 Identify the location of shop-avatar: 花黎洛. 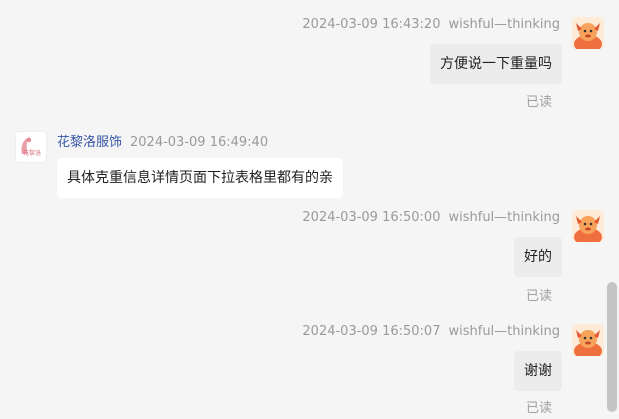
(31, 147).